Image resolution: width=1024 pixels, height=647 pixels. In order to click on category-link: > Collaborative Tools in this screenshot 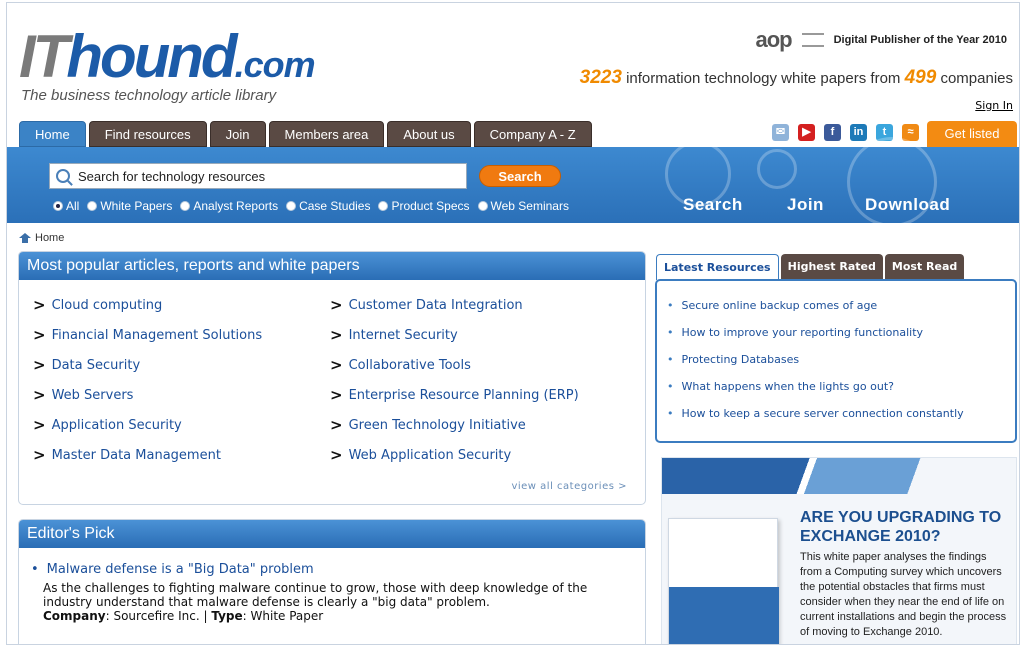, I will do `click(480, 365)`.